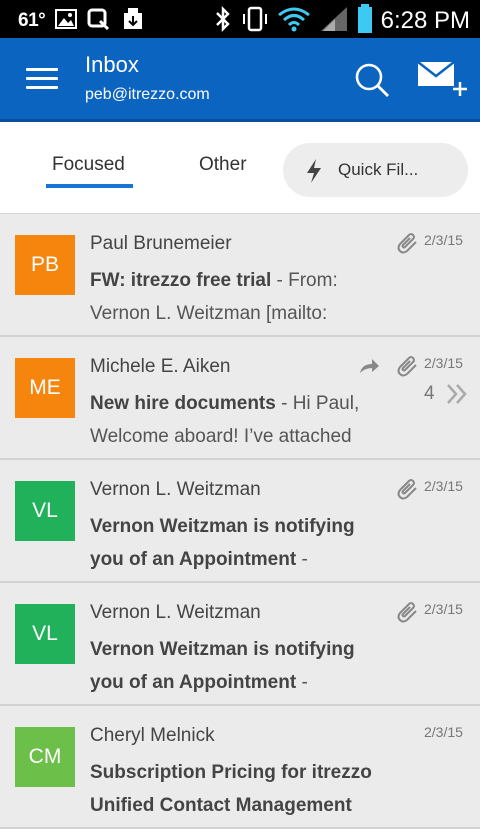  Describe the element at coordinates (240, 80) in the screenshot. I see `app-bar: Inbox peb@itrezzo.com` at that location.